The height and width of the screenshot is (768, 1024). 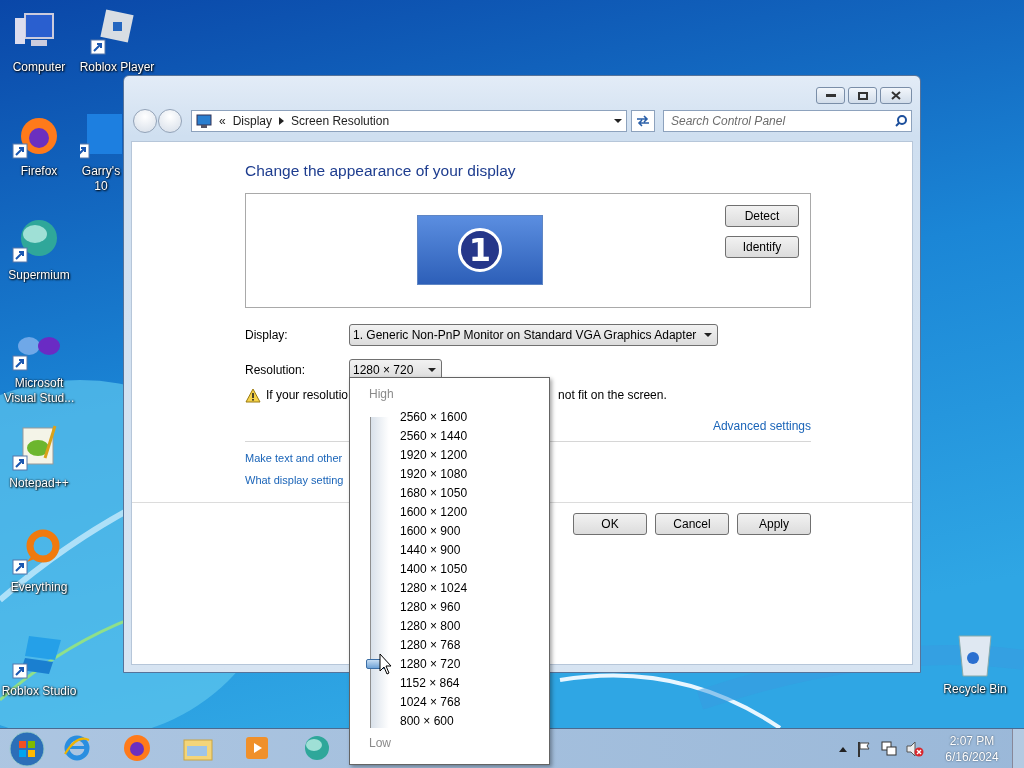 I want to click on panel-button: Identify, so click(x=762, y=247).